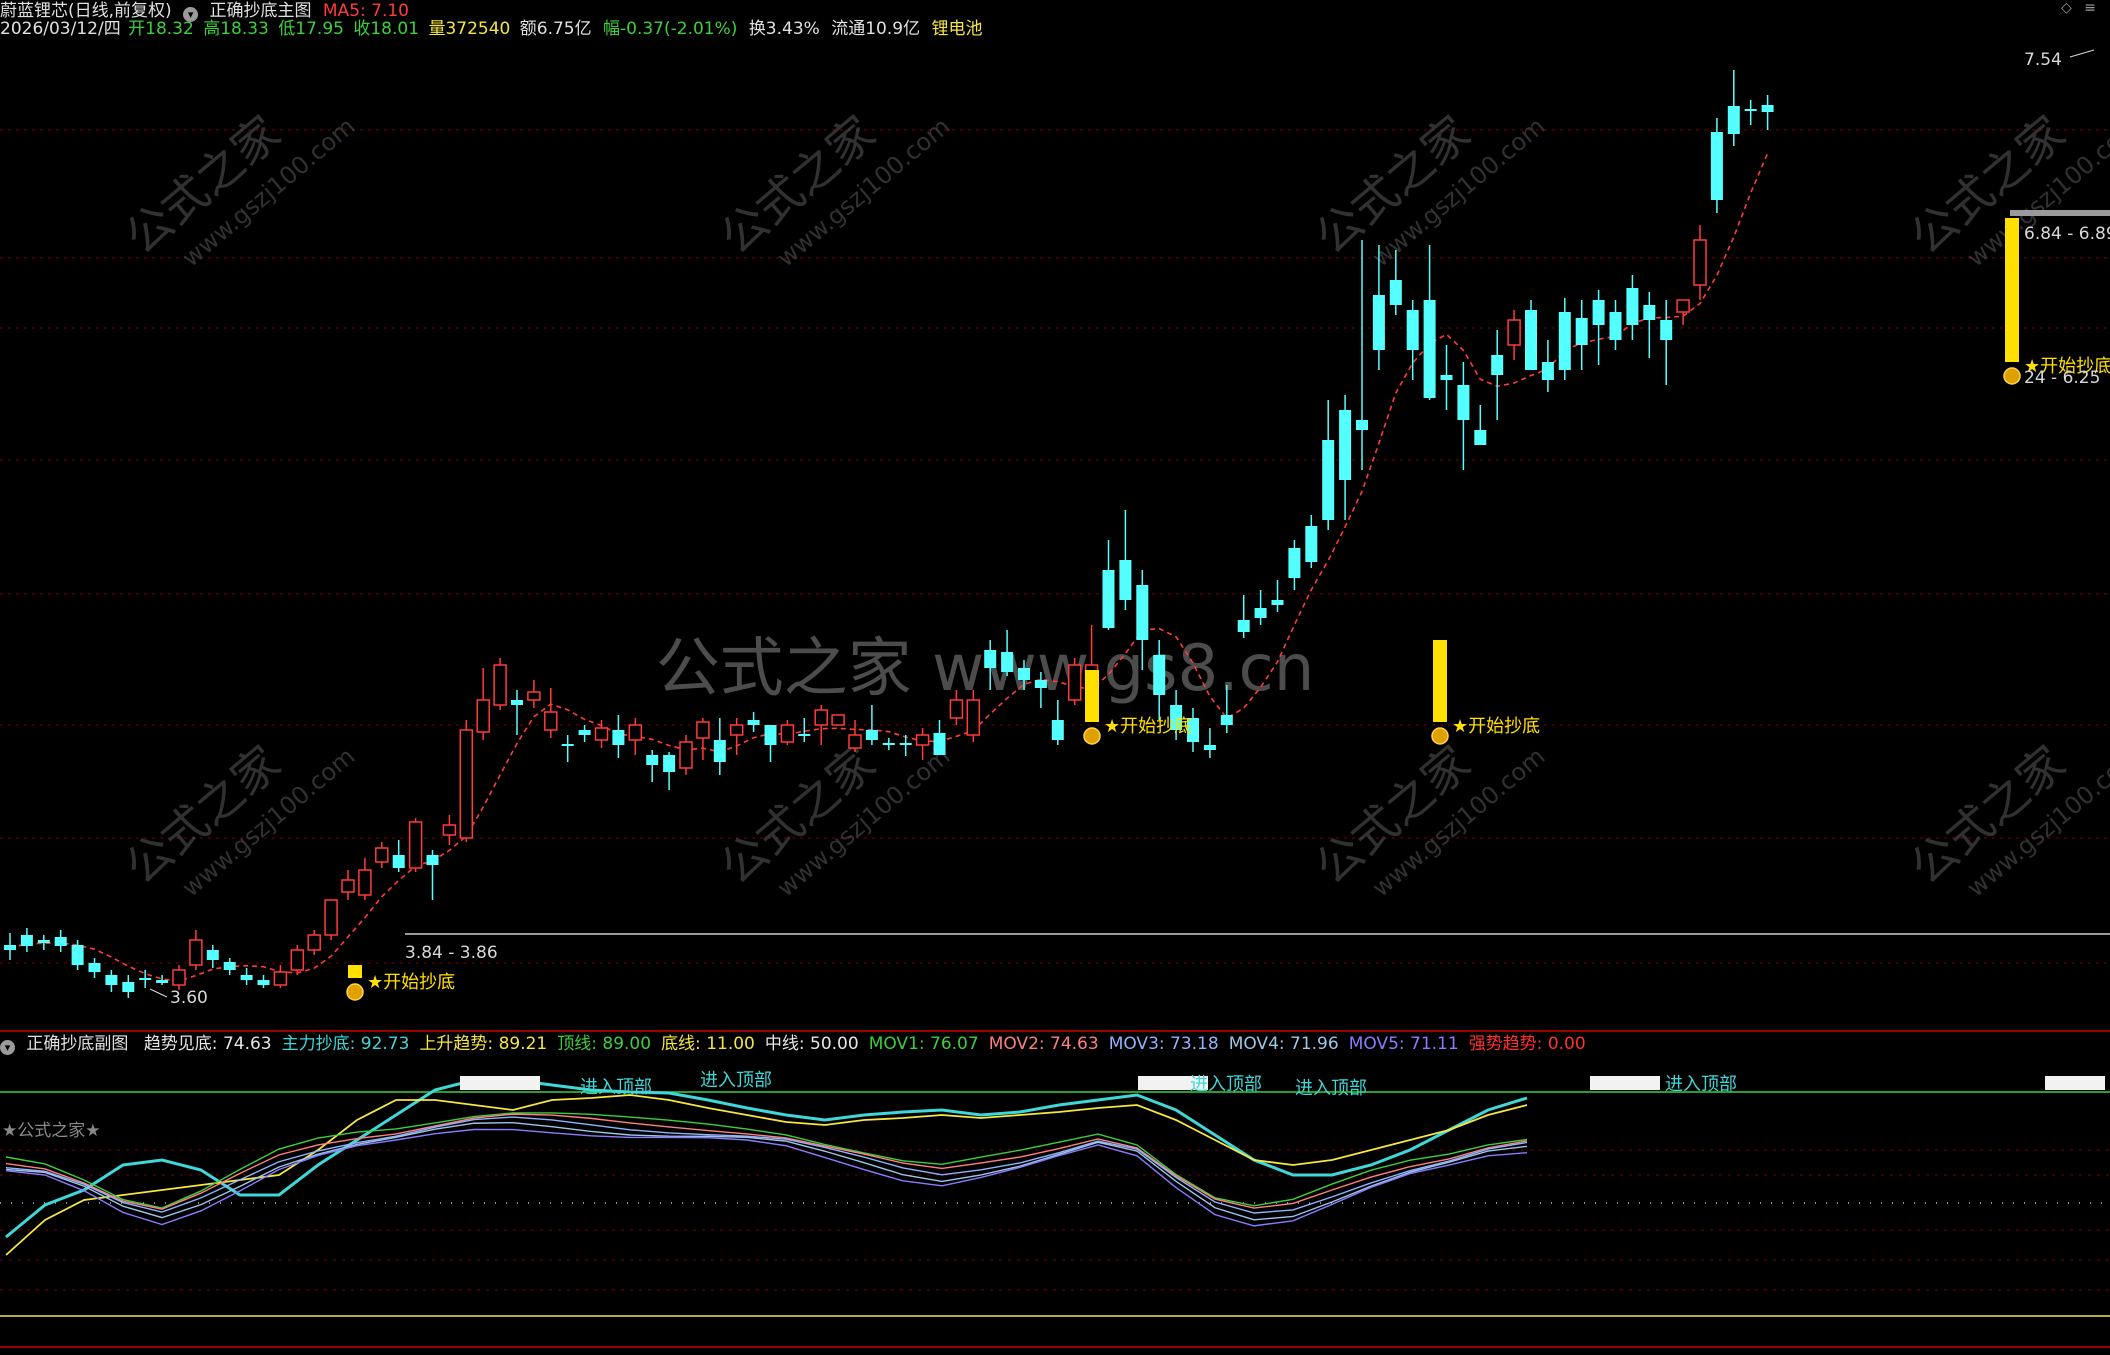 This screenshot has height=1355, width=2110. I want to click on indicator-value-4: 底线: 11.00, so click(708, 1044).